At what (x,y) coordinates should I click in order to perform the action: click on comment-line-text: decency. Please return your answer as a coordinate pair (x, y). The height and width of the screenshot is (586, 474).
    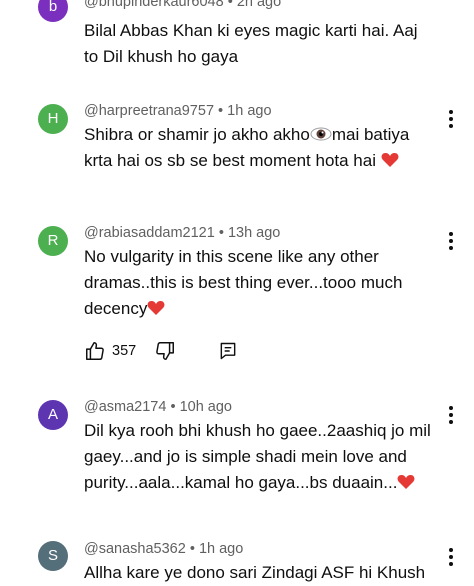
    Looking at the image, I should click on (116, 308).